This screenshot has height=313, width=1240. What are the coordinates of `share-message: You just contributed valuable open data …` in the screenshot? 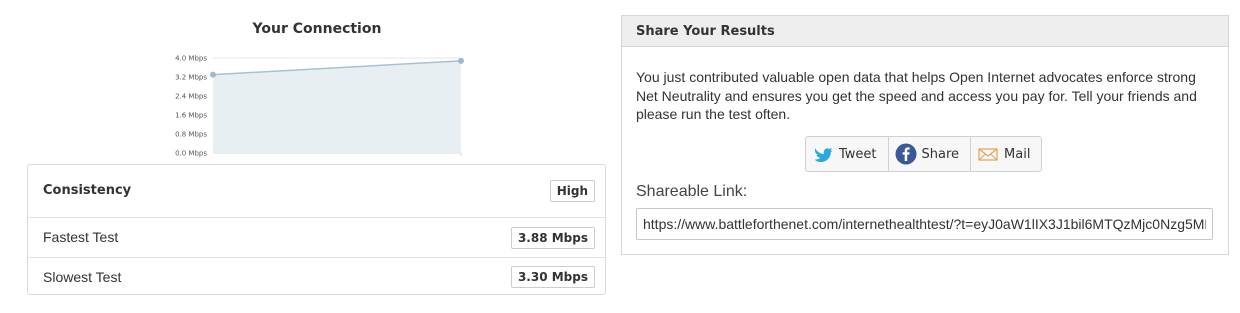 It's located at (916, 95).